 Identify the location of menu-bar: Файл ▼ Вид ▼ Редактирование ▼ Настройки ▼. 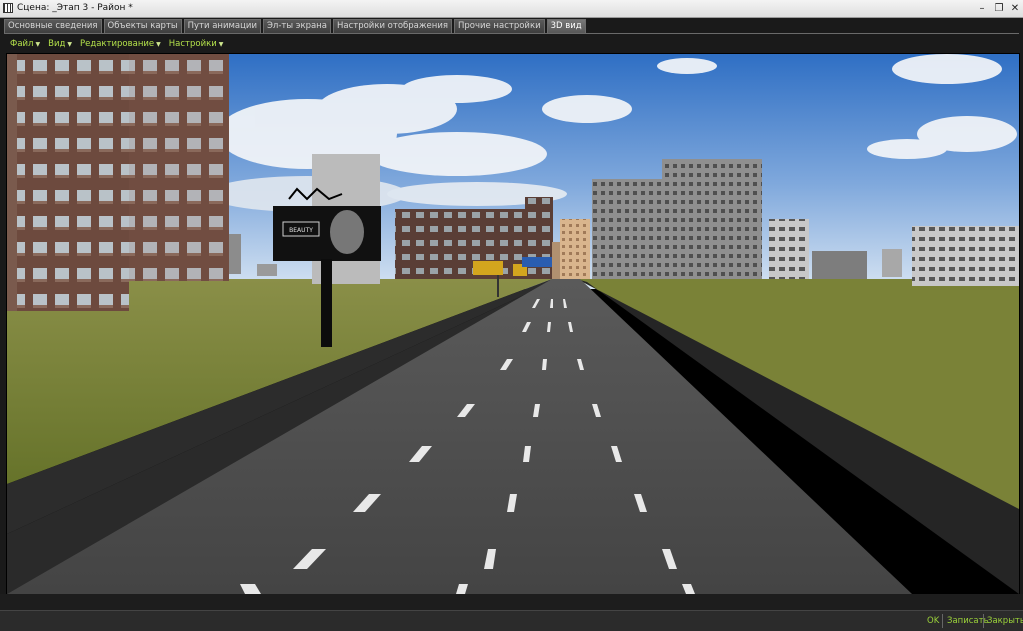
(120, 45).